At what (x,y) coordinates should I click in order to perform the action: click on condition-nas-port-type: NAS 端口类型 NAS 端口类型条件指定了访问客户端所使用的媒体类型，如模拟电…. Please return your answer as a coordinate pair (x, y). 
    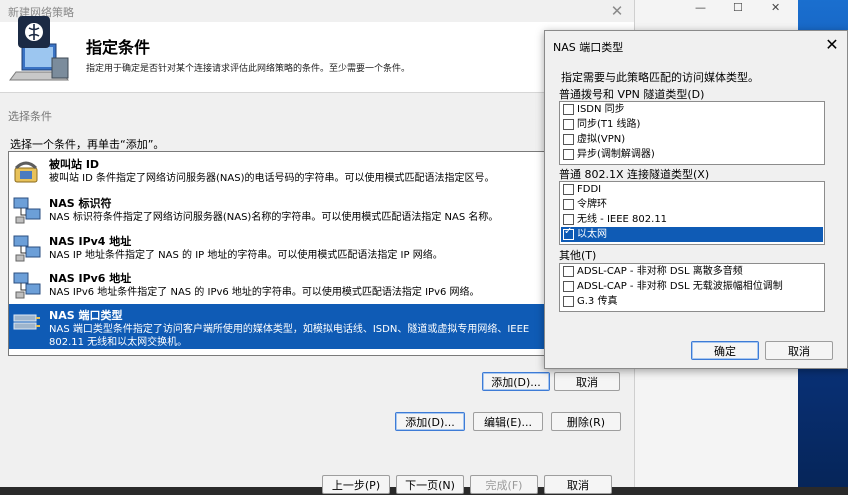
    Looking at the image, I should click on (283, 326).